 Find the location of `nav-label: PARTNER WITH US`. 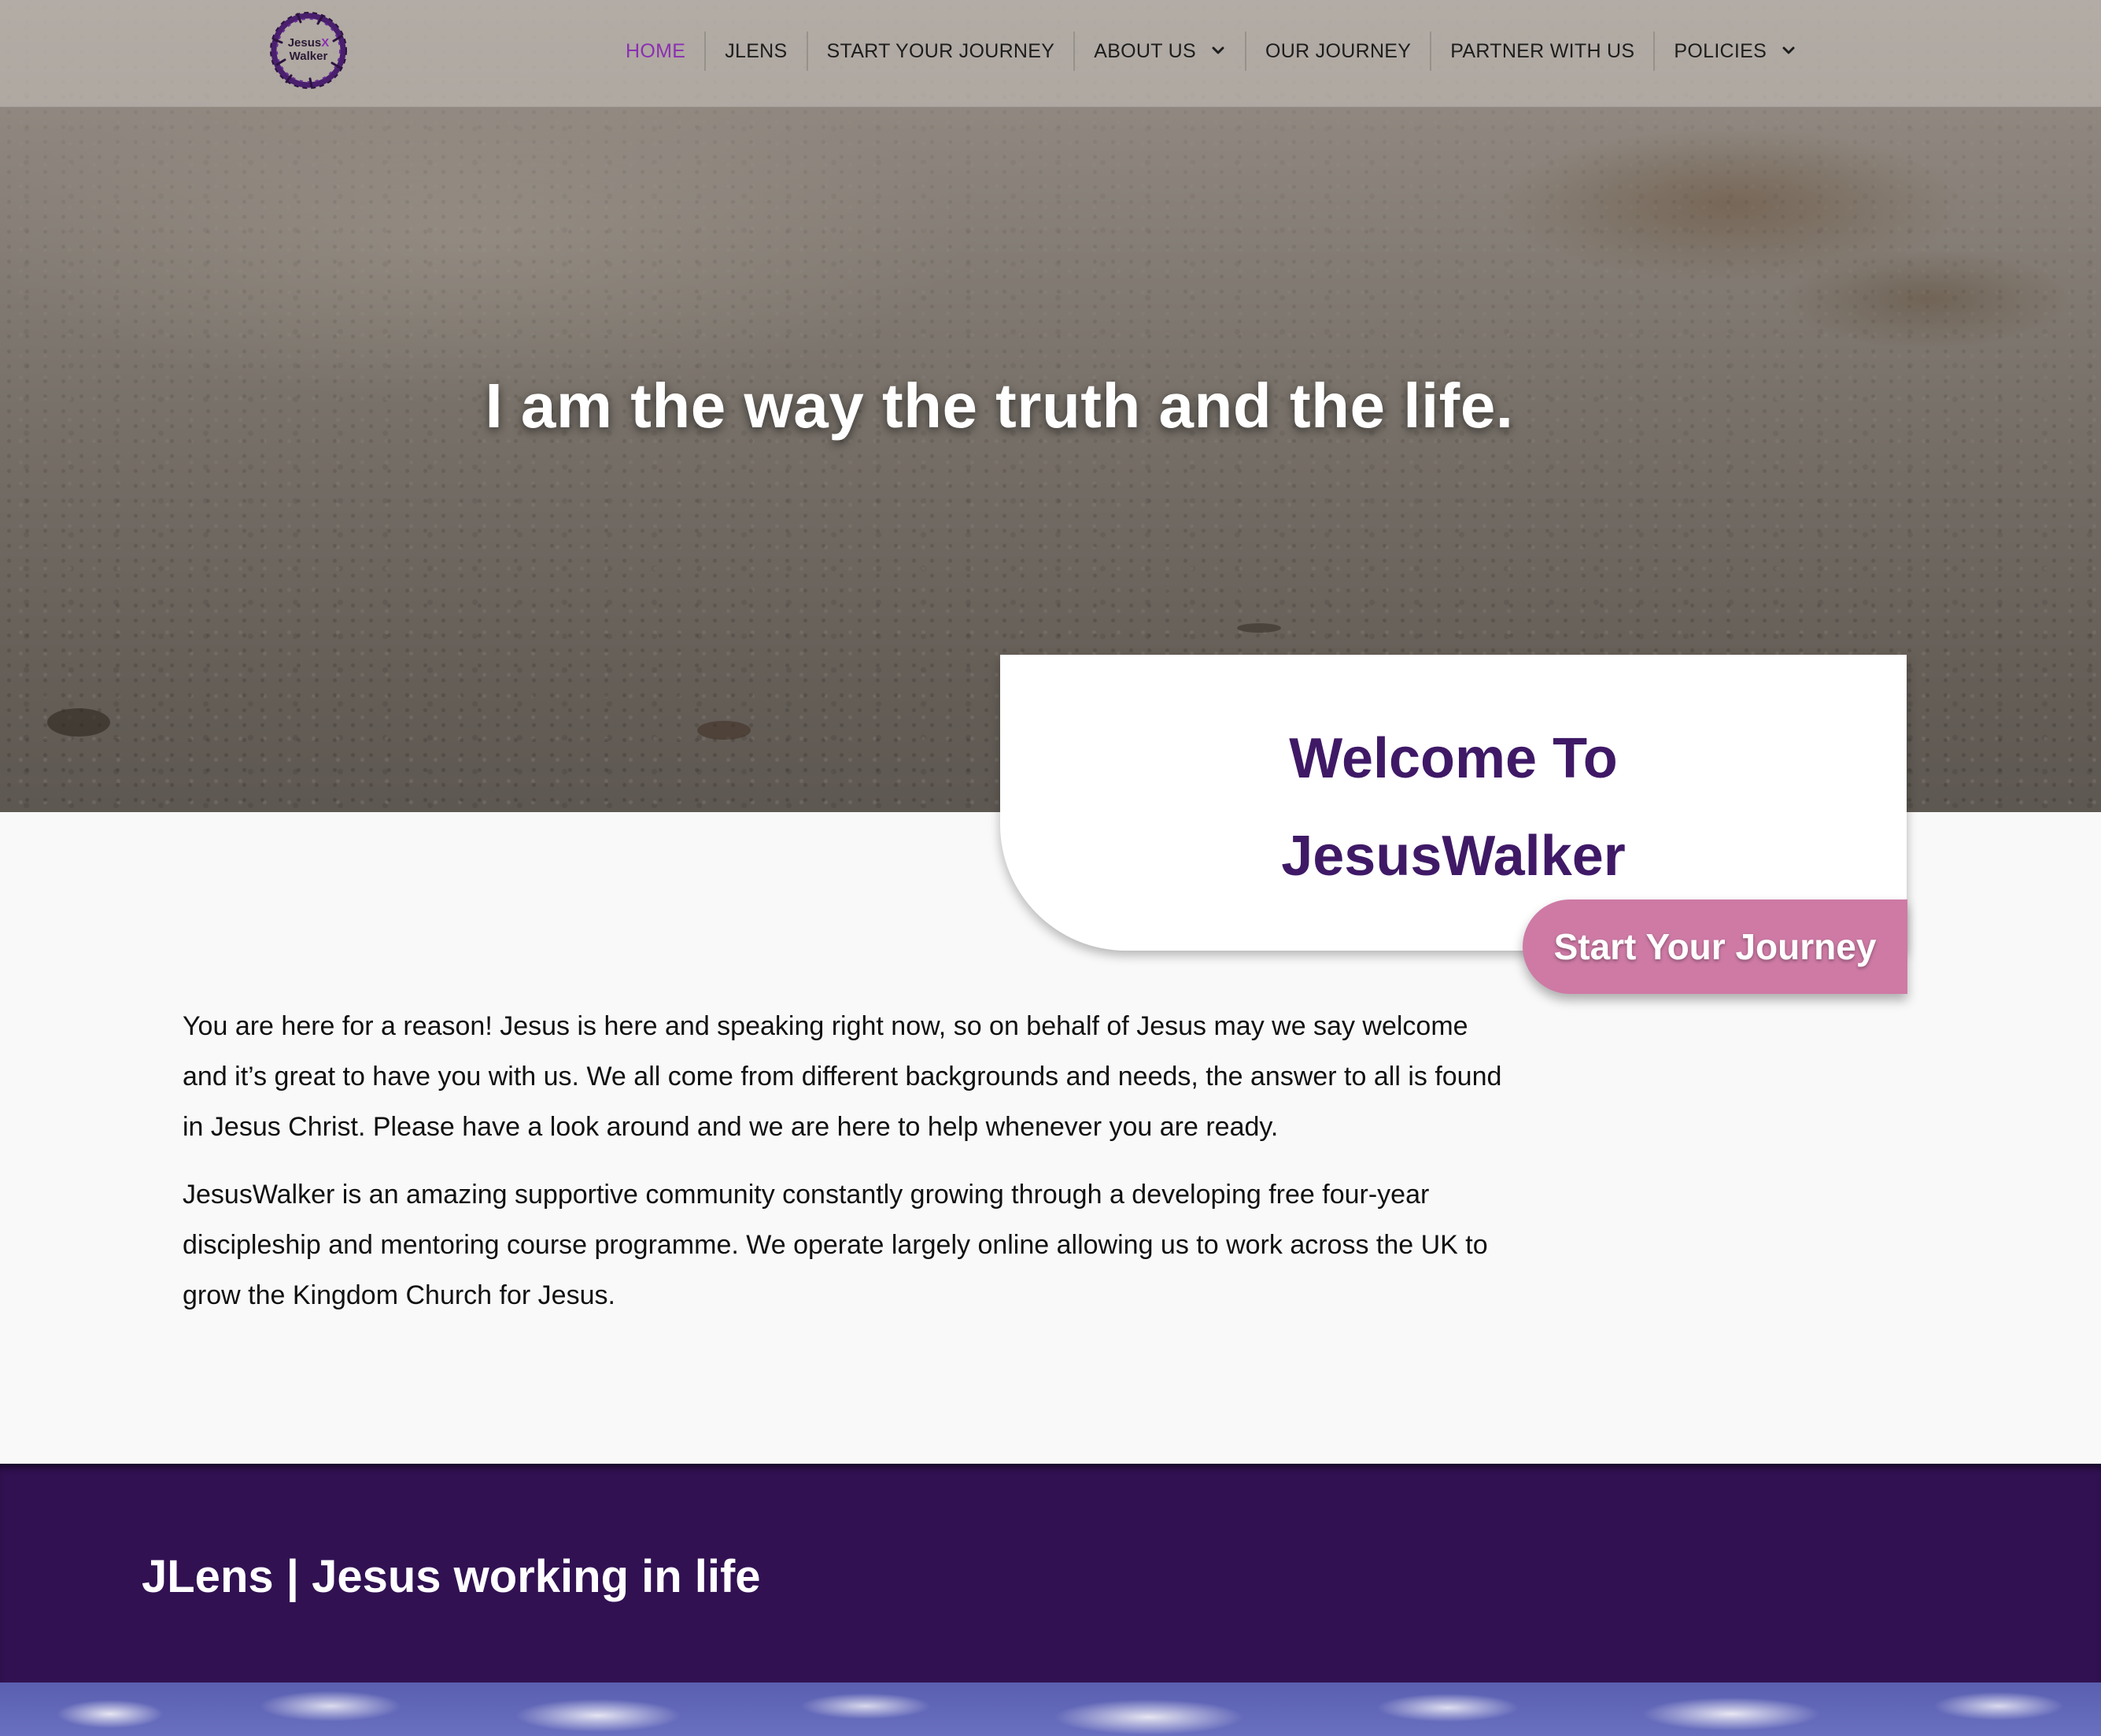

nav-label: PARTNER WITH US is located at coordinates (1542, 50).